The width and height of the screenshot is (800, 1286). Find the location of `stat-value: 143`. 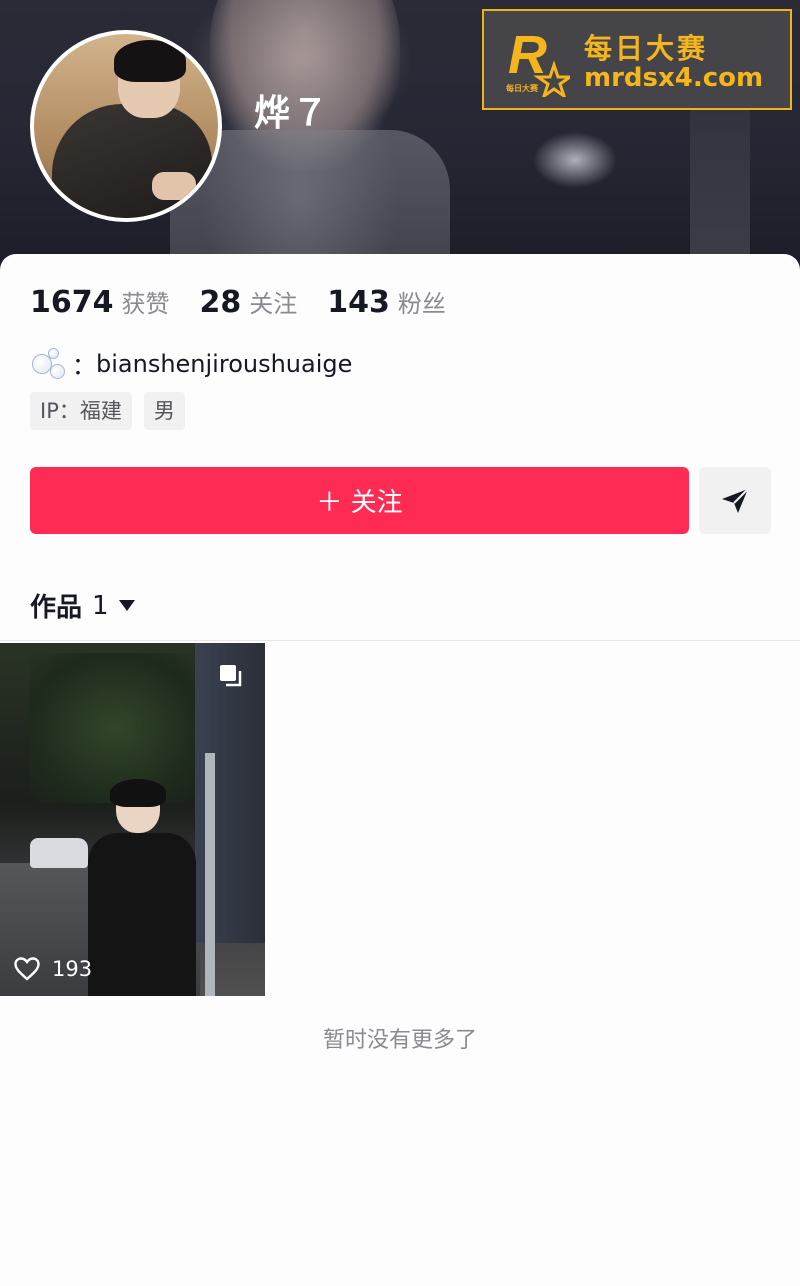

stat-value: 143 is located at coordinates (358, 302).